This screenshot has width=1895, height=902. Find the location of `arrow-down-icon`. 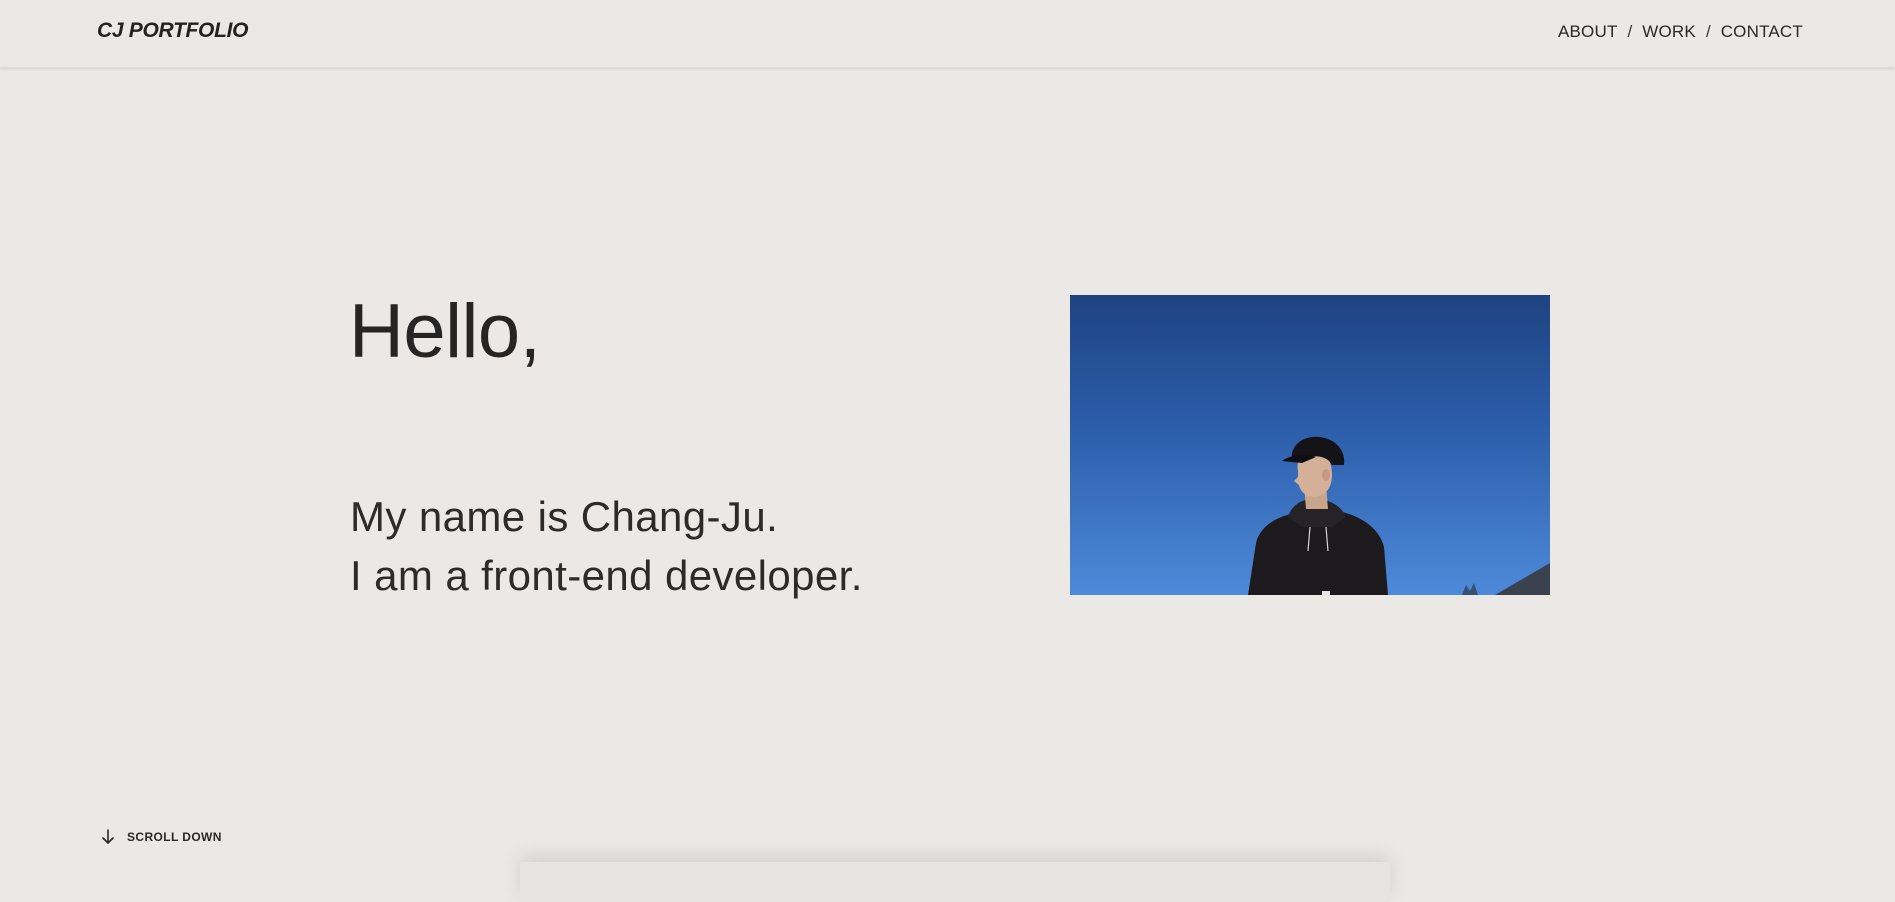

arrow-down-icon is located at coordinates (108, 836).